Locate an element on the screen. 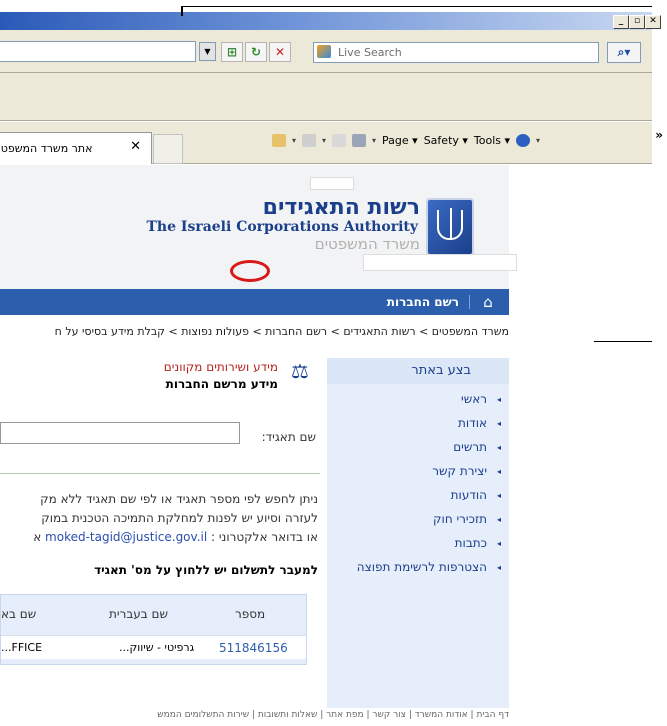  sidebar-item-addresses: כתבות is located at coordinates (418, 543).